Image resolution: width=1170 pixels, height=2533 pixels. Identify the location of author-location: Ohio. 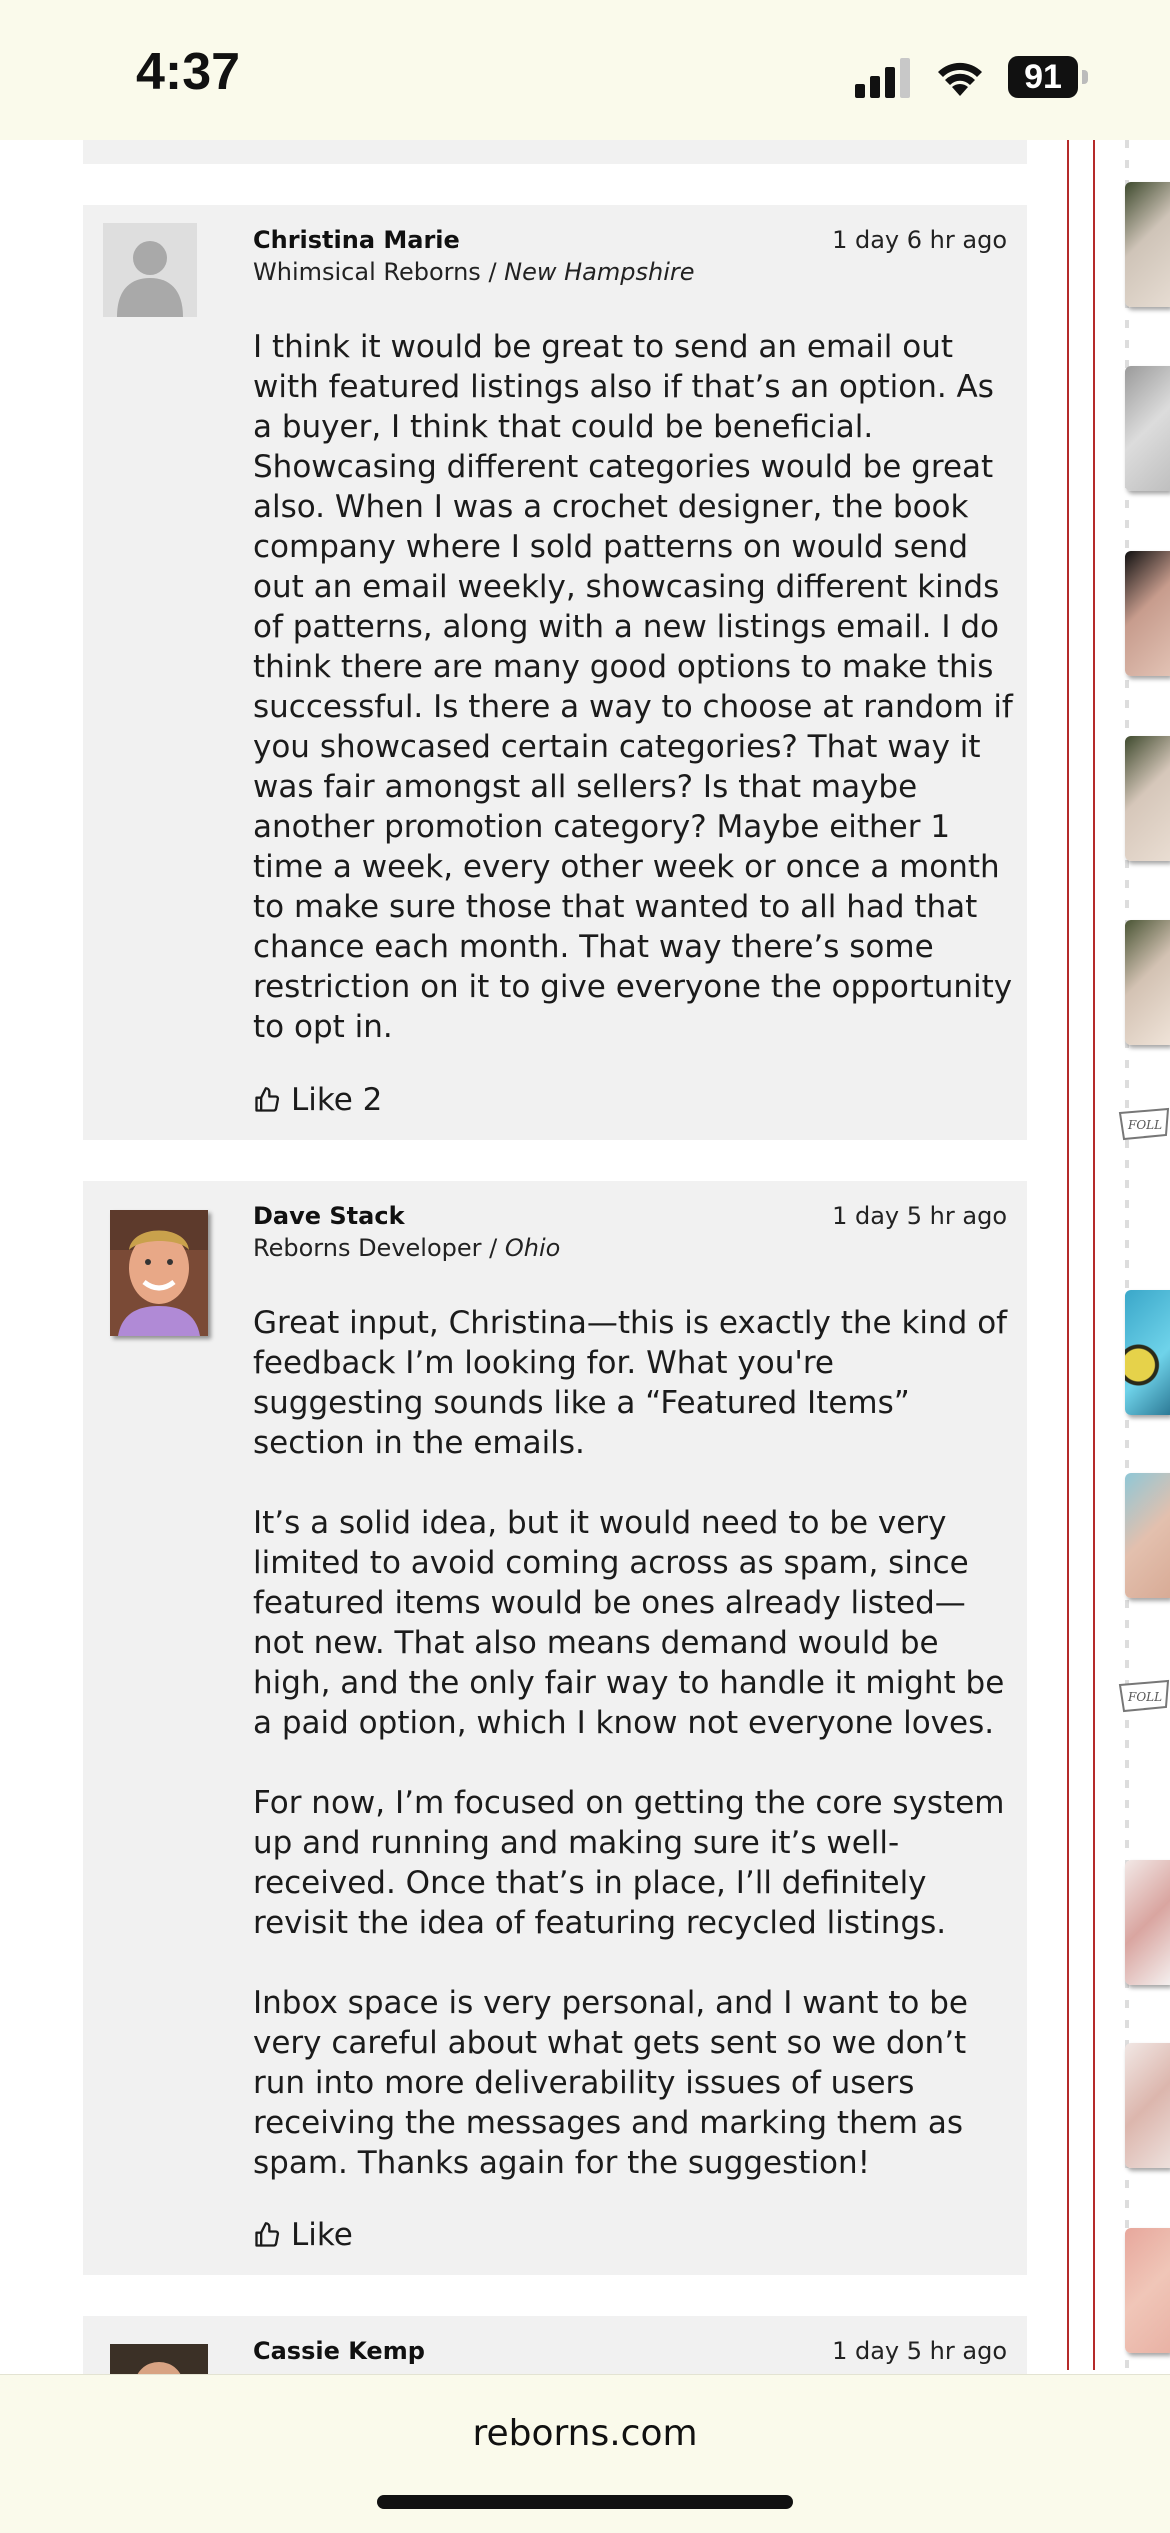
(532, 1248).